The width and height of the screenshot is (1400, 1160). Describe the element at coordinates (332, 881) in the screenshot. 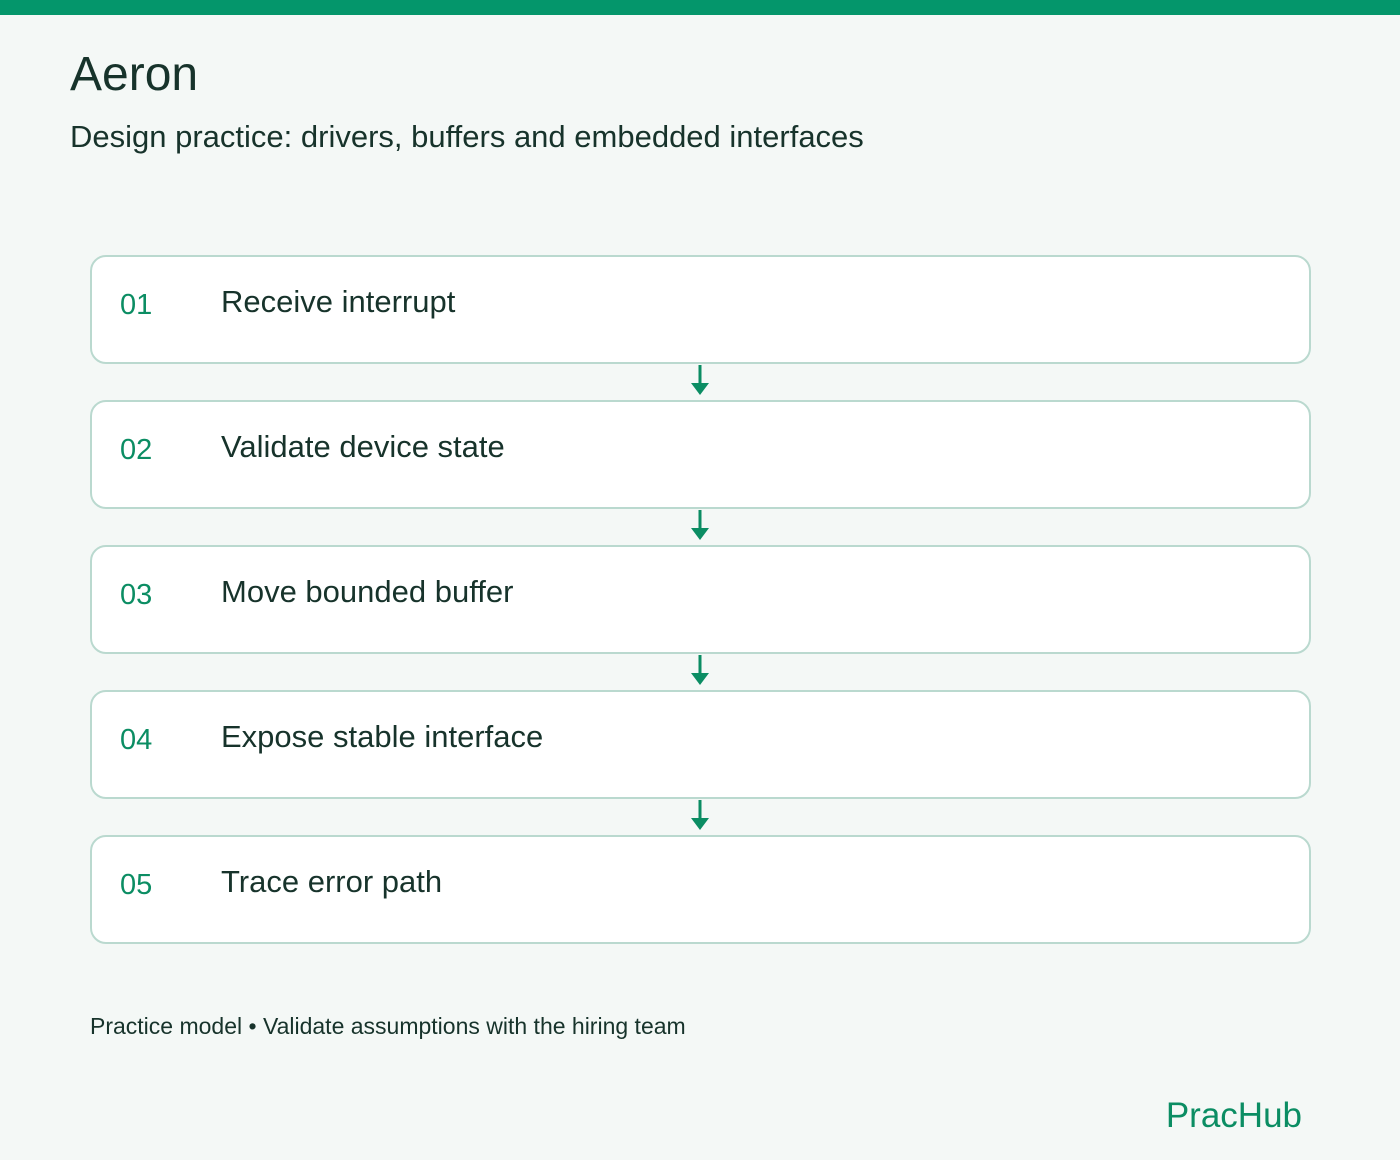

I see `step-label: Trace error path` at that location.